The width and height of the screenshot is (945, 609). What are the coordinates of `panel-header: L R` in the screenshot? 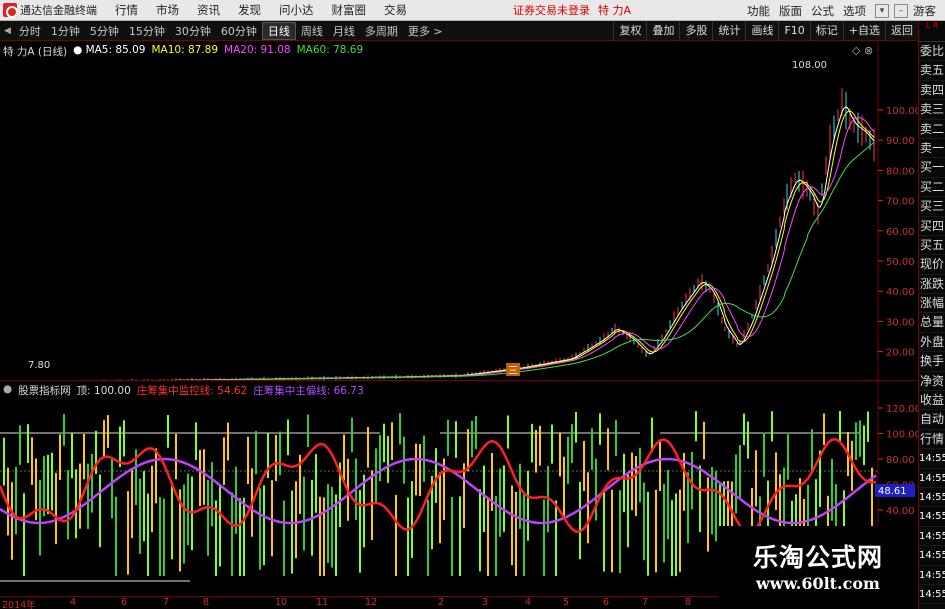 It's located at (932, 31).